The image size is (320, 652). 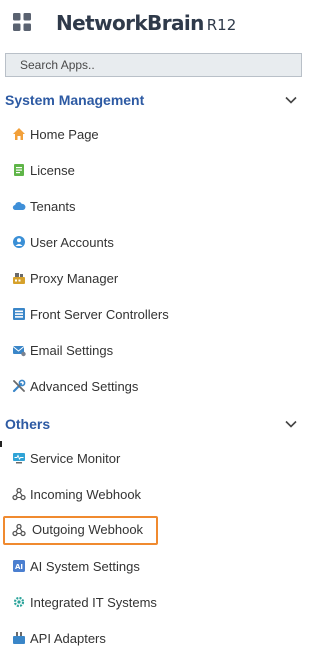 I want to click on menu-item-email-settings: Email Settings, so click(x=150, y=351).